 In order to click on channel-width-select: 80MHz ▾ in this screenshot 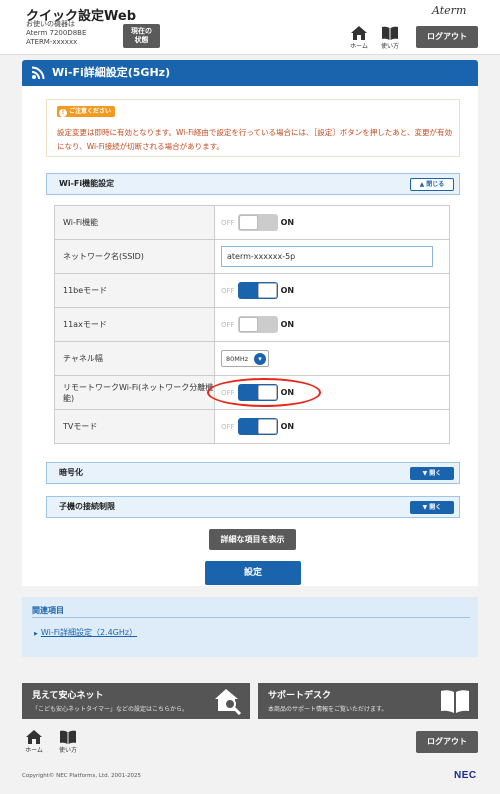, I will do `click(245, 358)`.